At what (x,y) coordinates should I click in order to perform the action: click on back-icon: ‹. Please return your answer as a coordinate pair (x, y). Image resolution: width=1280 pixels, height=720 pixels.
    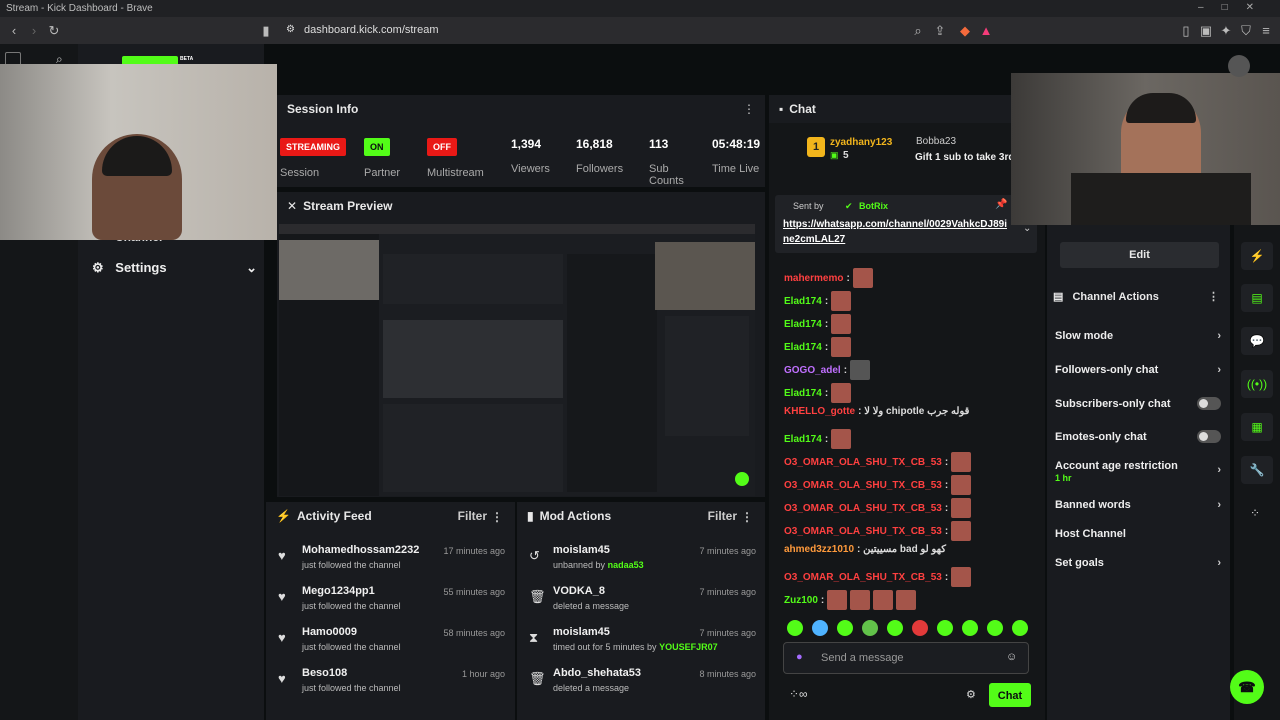
    Looking at the image, I should click on (14, 30).